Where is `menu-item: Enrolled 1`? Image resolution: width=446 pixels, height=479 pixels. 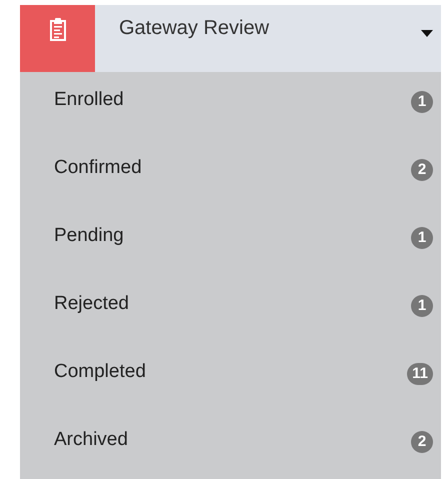
menu-item: Enrolled 1 is located at coordinates (230, 106).